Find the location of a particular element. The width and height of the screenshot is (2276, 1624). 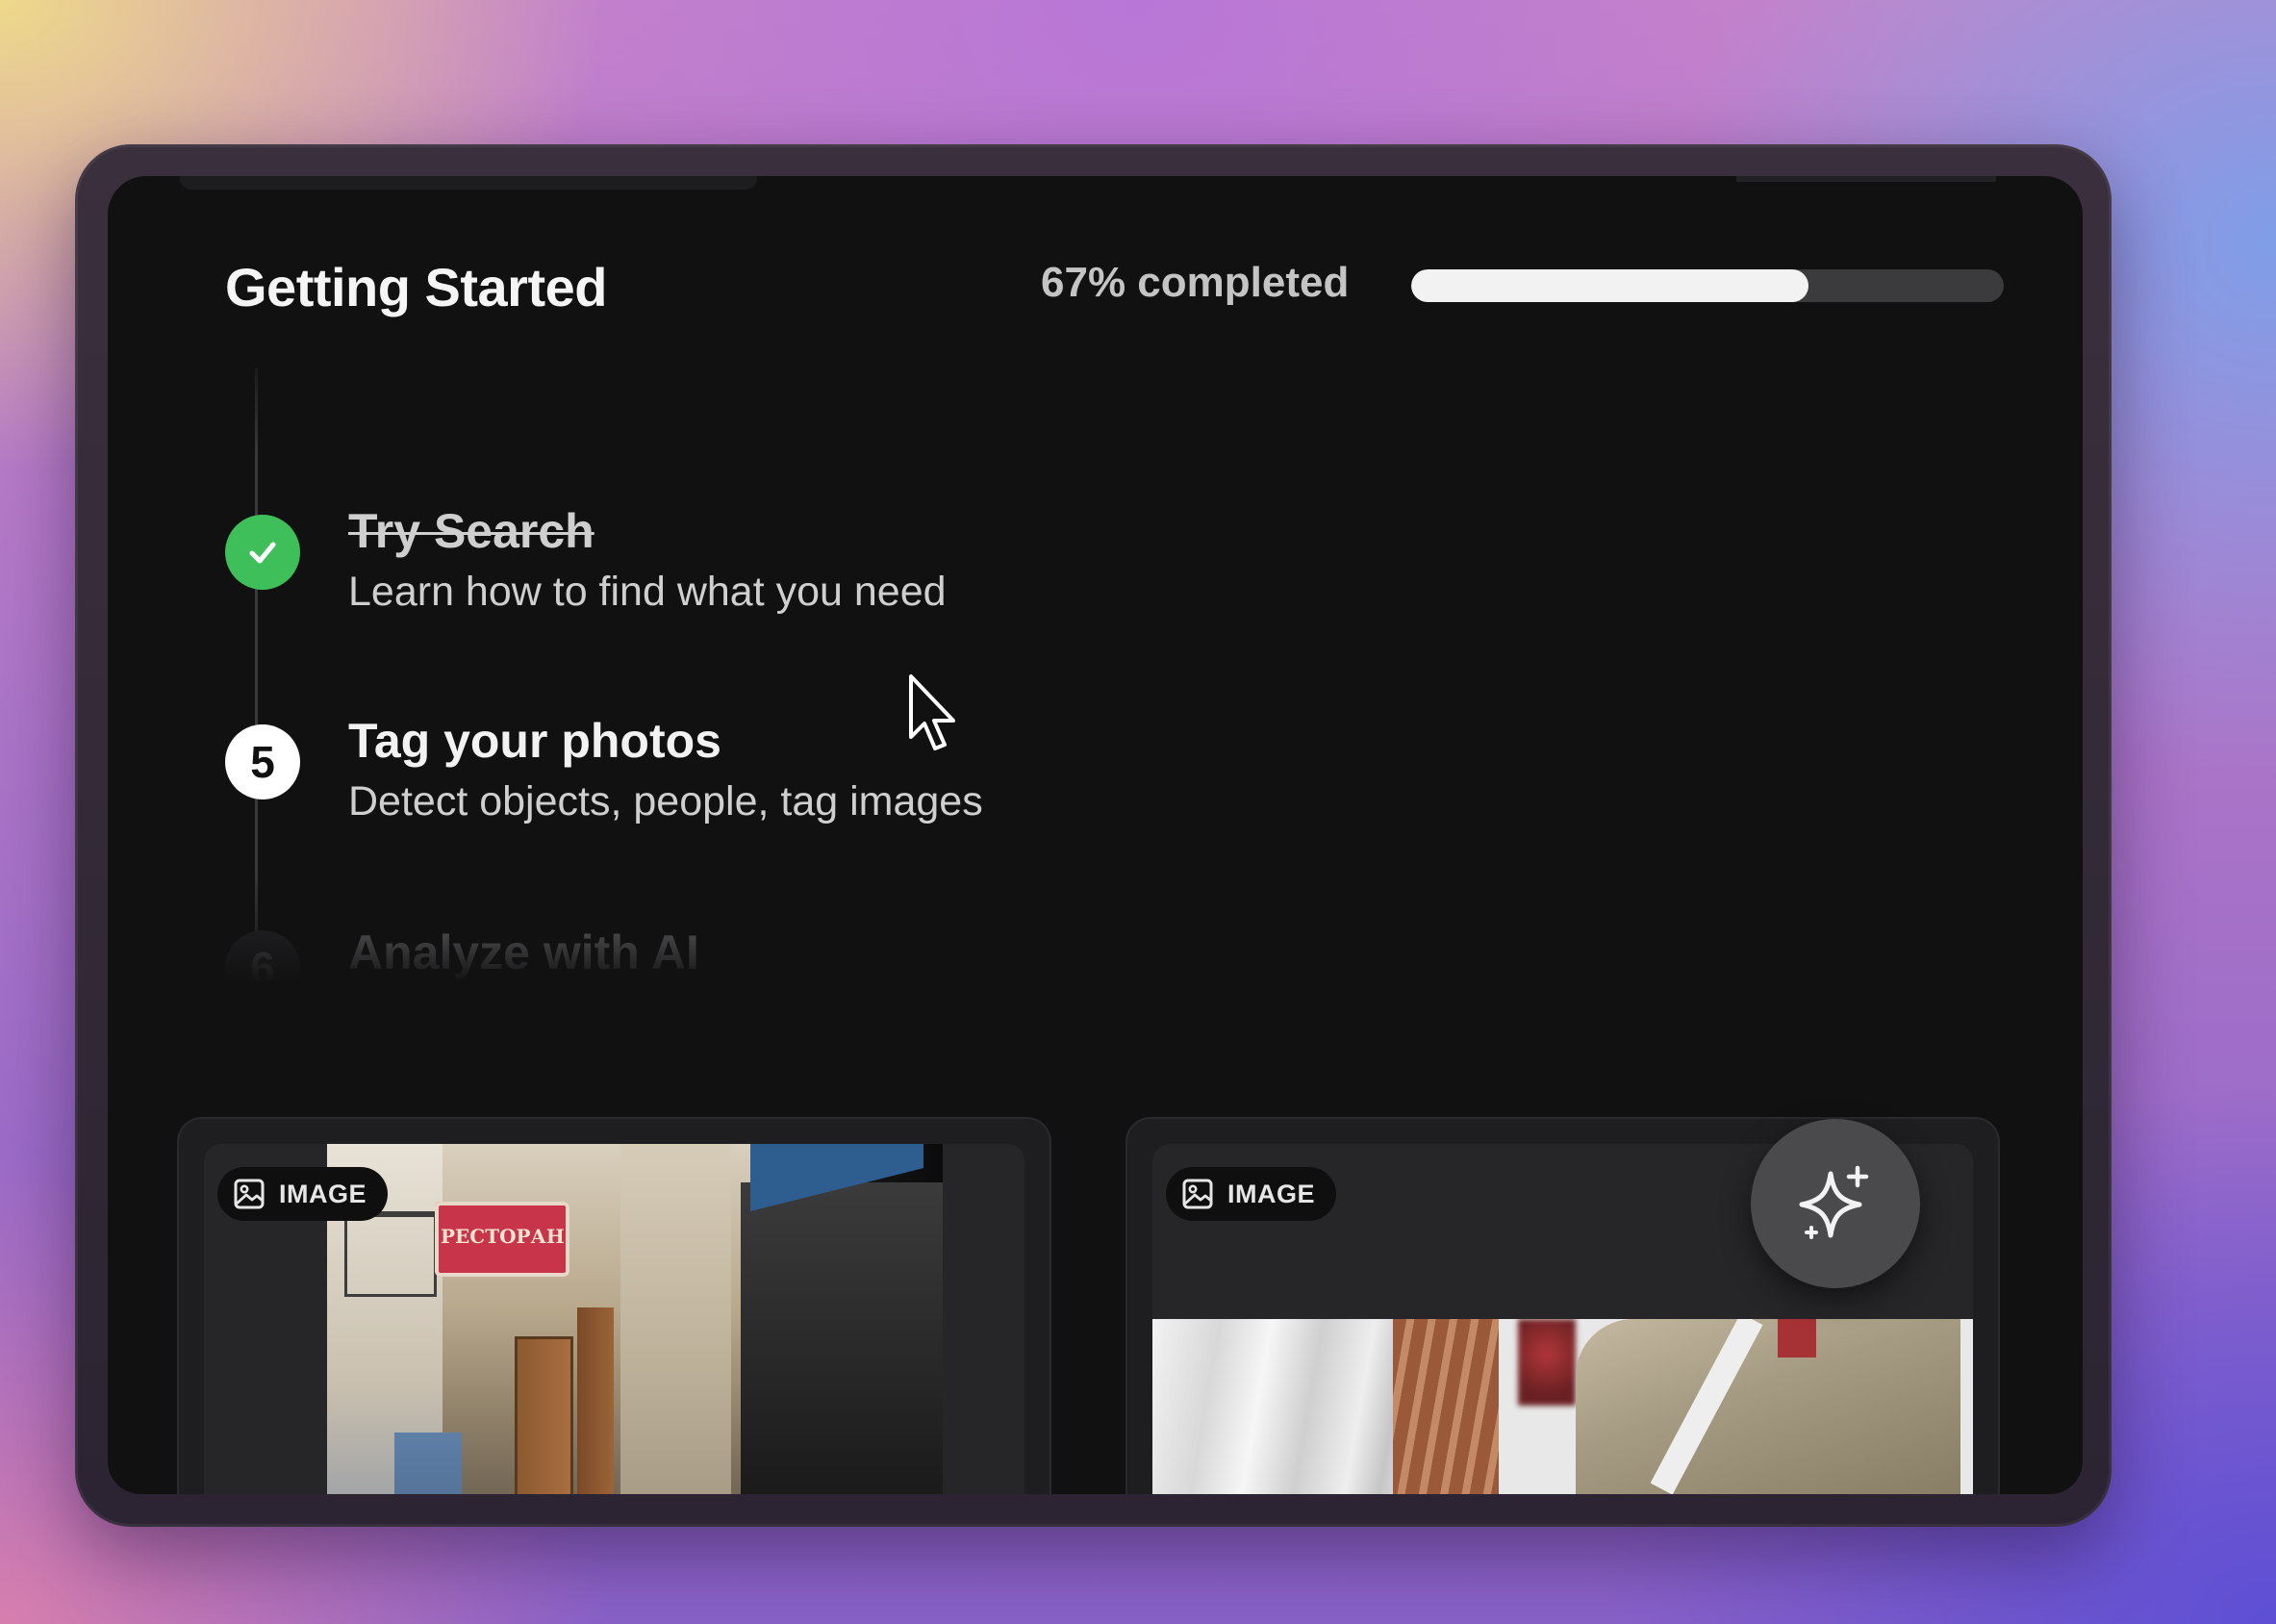

step-title: Analyze with AI is located at coordinates (523, 952).